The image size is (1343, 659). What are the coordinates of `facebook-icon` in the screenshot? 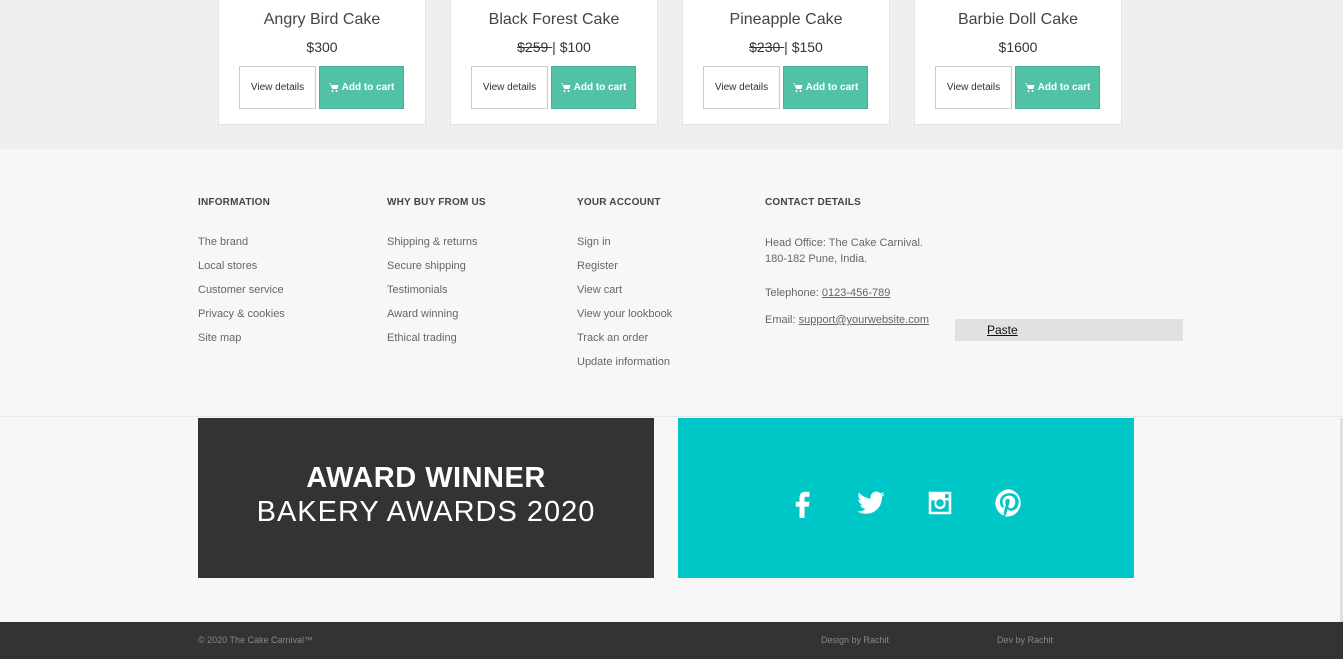 It's located at (802, 503).